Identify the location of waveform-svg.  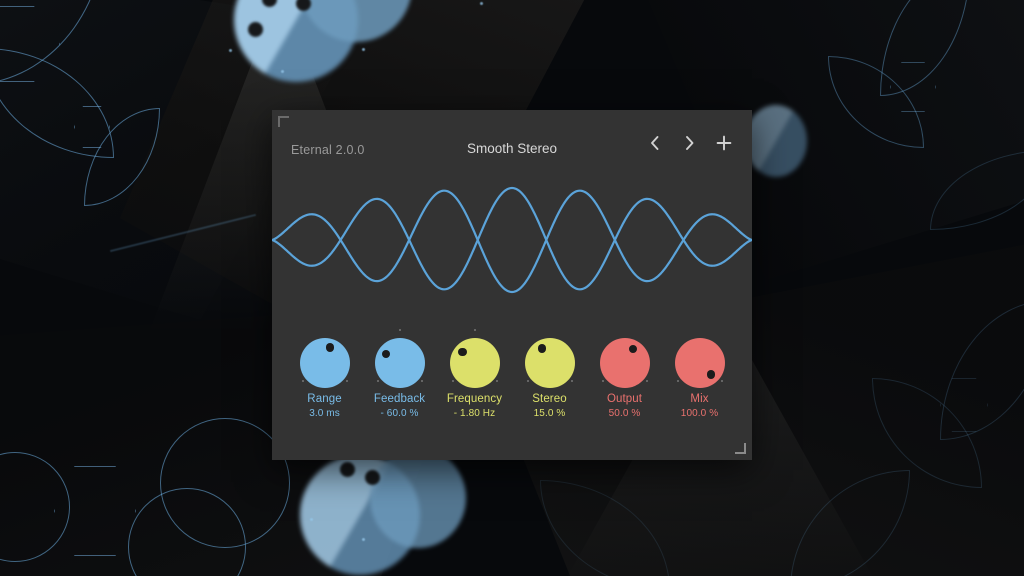
(512, 240).